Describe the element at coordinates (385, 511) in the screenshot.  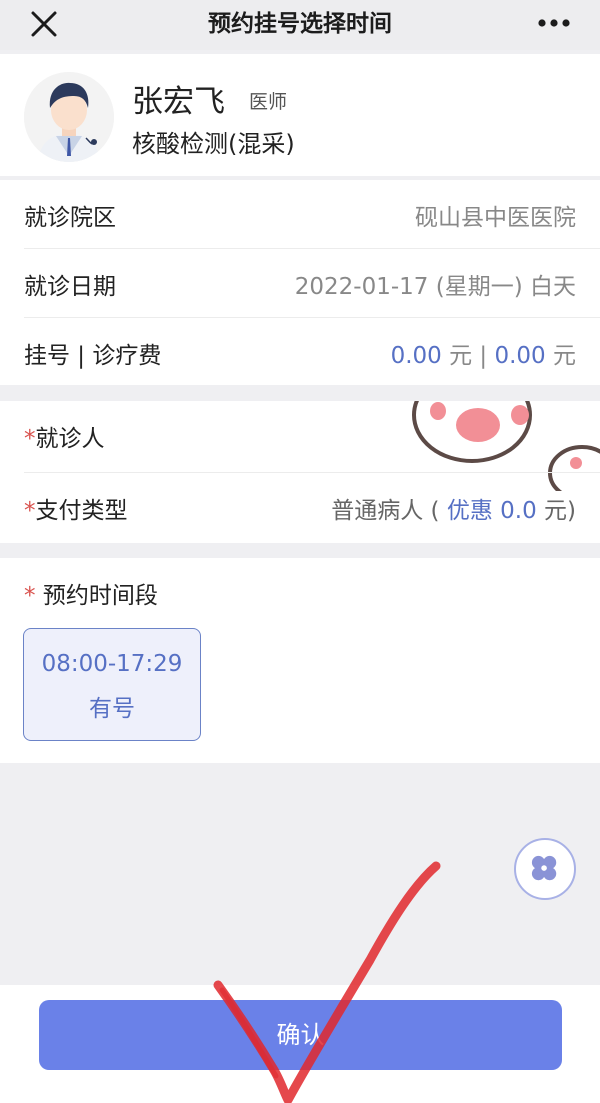
I see `payment-type-name: 普通病人 (` at that location.